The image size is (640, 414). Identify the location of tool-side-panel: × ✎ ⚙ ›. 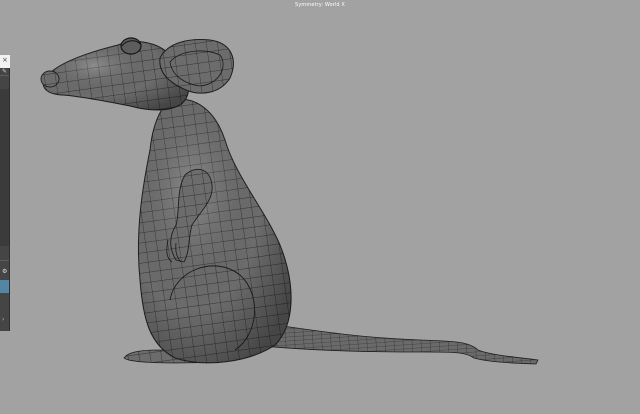
(5, 193).